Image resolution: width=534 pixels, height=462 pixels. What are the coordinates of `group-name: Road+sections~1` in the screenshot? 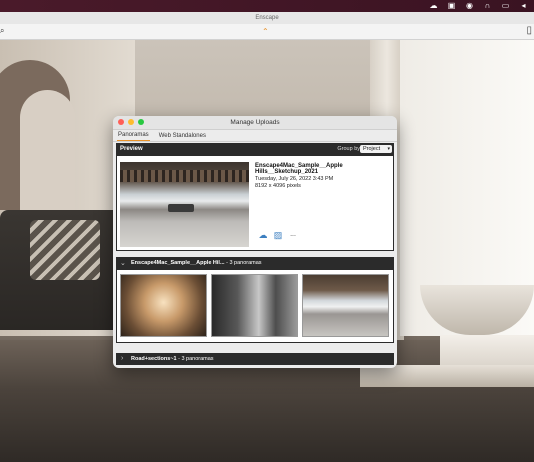 It's located at (154, 359).